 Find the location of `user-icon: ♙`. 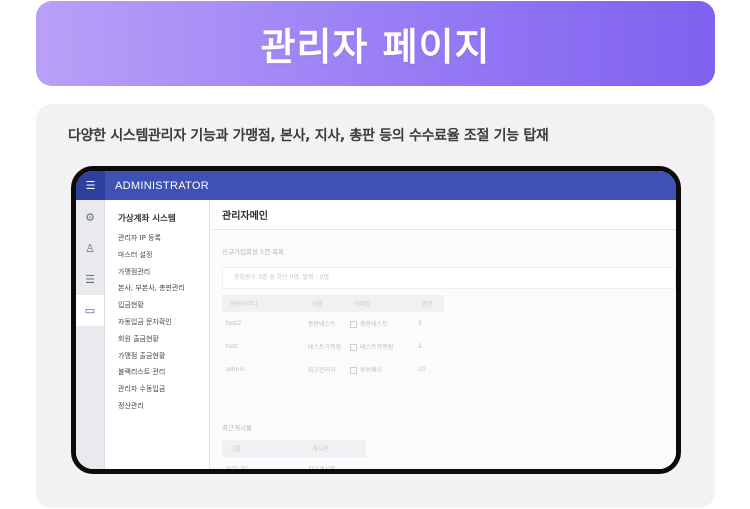

user-icon: ♙ is located at coordinates (90, 248).